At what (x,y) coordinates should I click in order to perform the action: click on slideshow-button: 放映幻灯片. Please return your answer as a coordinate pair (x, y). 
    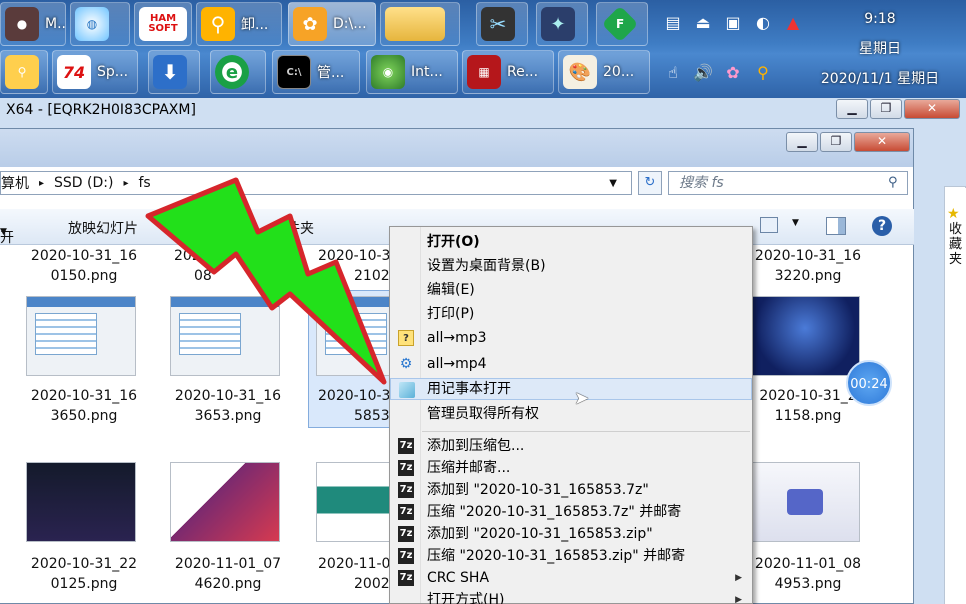
    Looking at the image, I should click on (103, 228).